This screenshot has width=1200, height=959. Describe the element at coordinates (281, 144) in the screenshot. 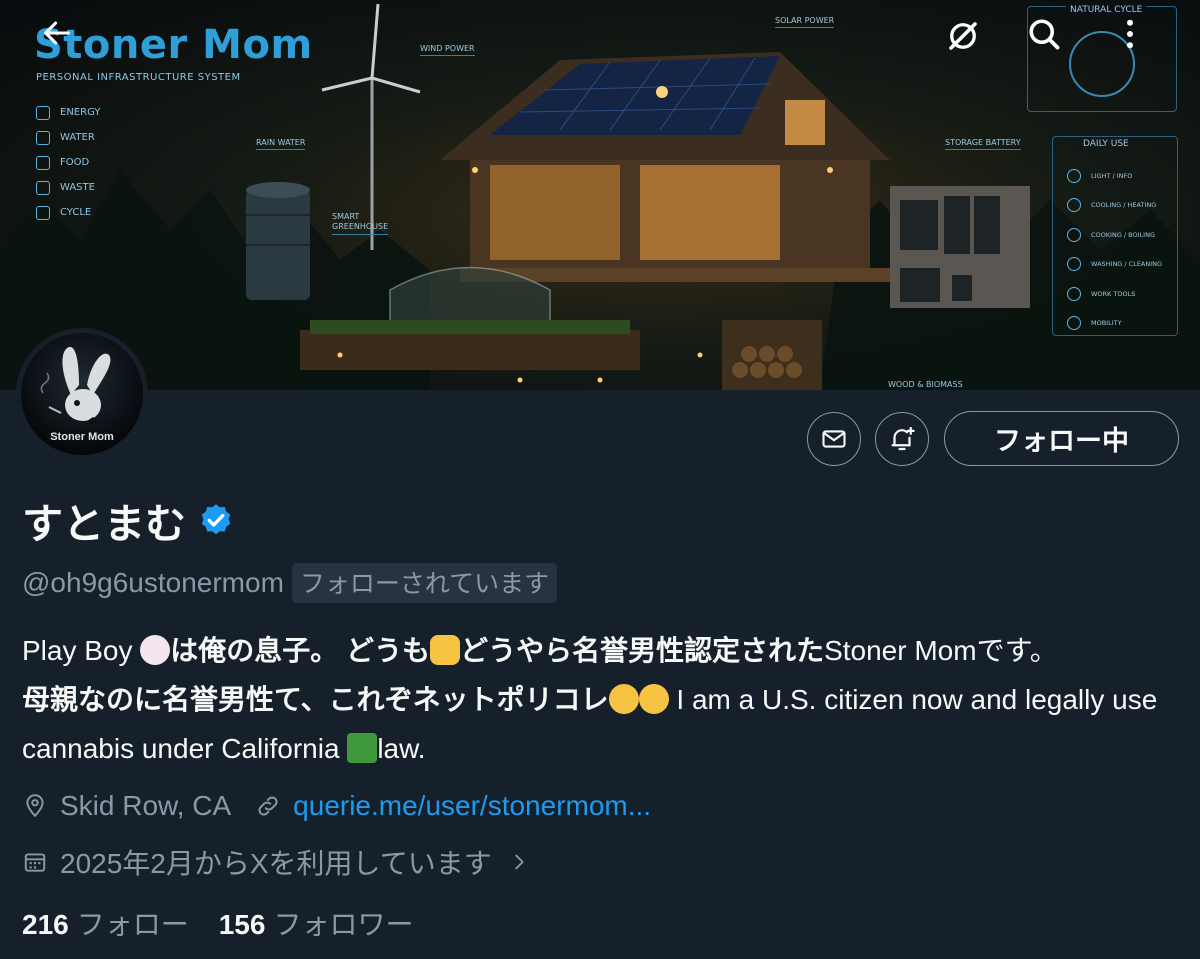

I see `callout-rain: RAIN WATER` at that location.